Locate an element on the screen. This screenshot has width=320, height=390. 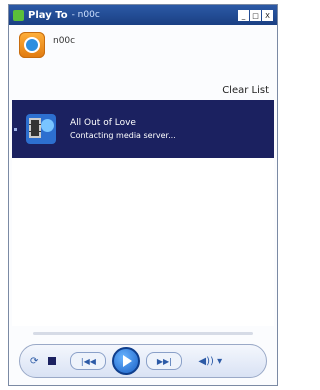
media-device-icon is located at coordinates (32, 45).